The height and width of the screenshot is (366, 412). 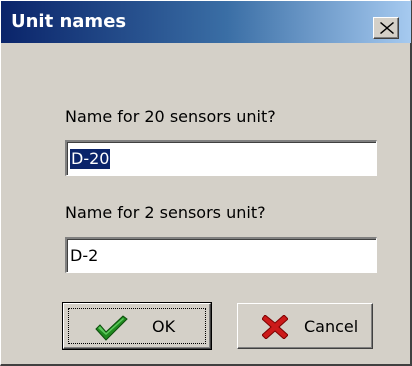 What do you see at coordinates (221, 255) in the screenshot?
I see `name-2-sensors-input: D-2` at bounding box center [221, 255].